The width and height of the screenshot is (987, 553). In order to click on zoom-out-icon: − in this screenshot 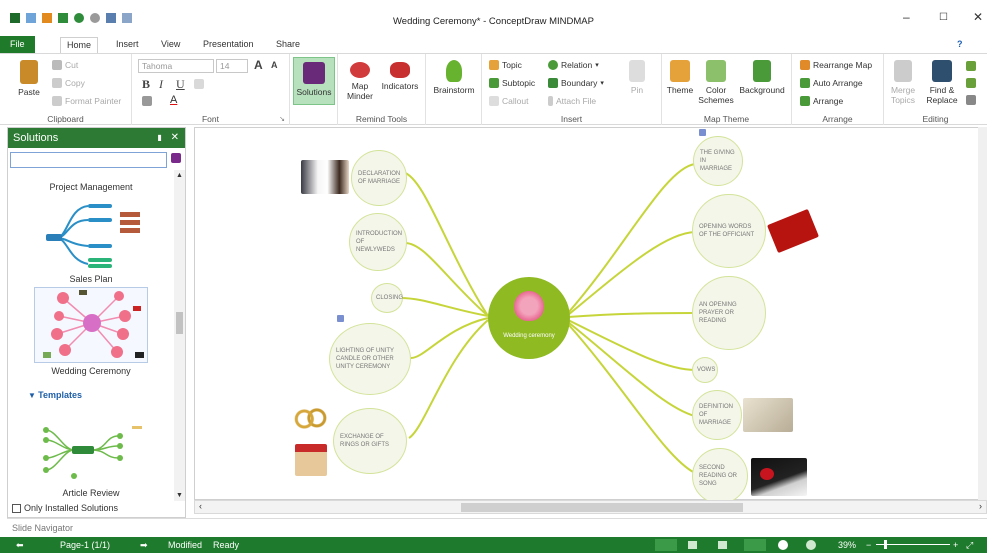, I will do `click(868, 545)`.